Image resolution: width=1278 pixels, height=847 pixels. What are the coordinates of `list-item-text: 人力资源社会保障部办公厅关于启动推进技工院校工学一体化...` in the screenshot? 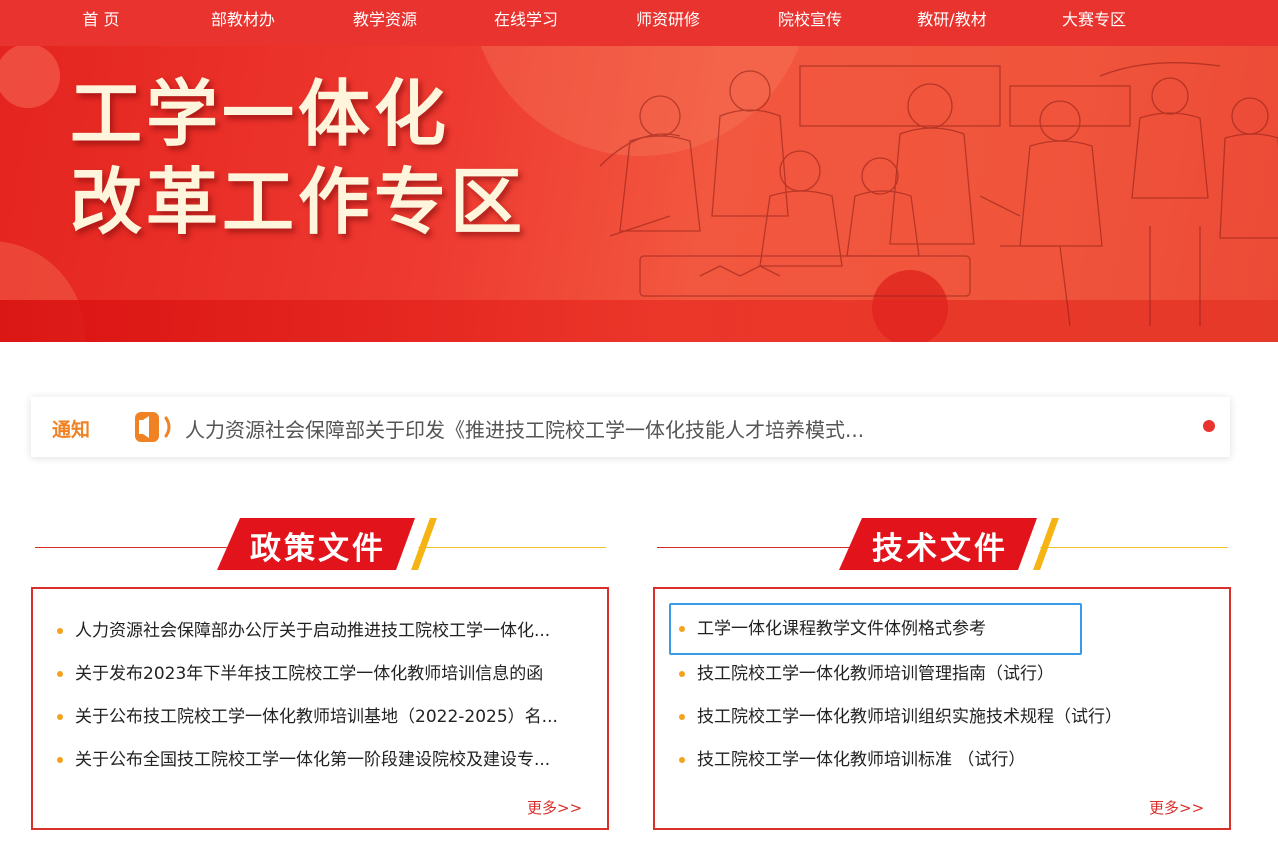 It's located at (313, 631).